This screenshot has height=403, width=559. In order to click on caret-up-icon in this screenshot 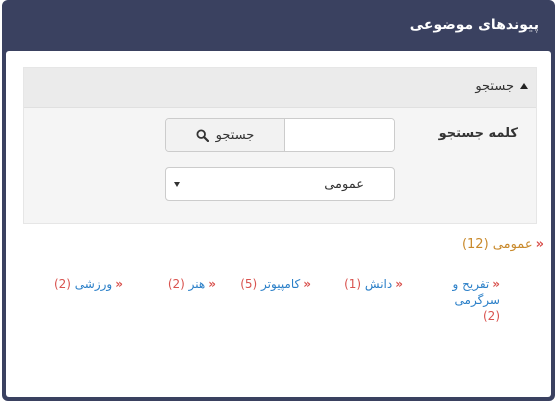, I will do `click(524, 85)`.